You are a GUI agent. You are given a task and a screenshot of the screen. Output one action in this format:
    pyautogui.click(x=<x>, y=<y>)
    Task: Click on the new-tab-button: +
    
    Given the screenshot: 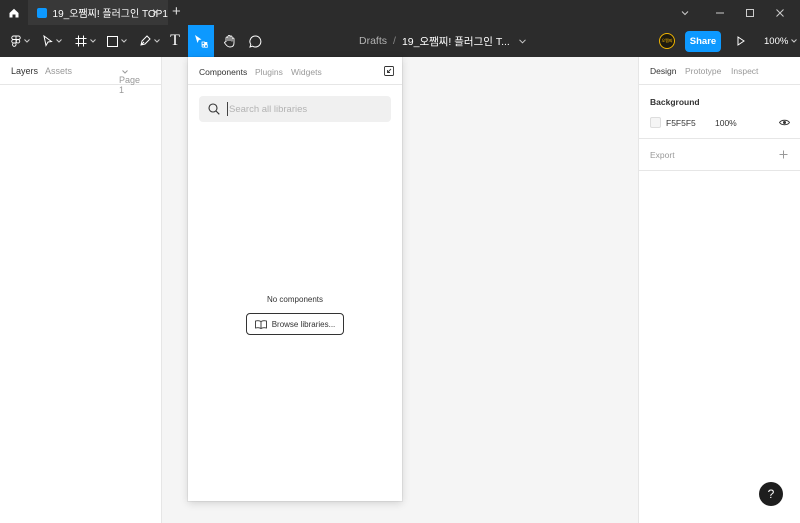 What is the action you would take?
    pyautogui.click(x=176, y=11)
    